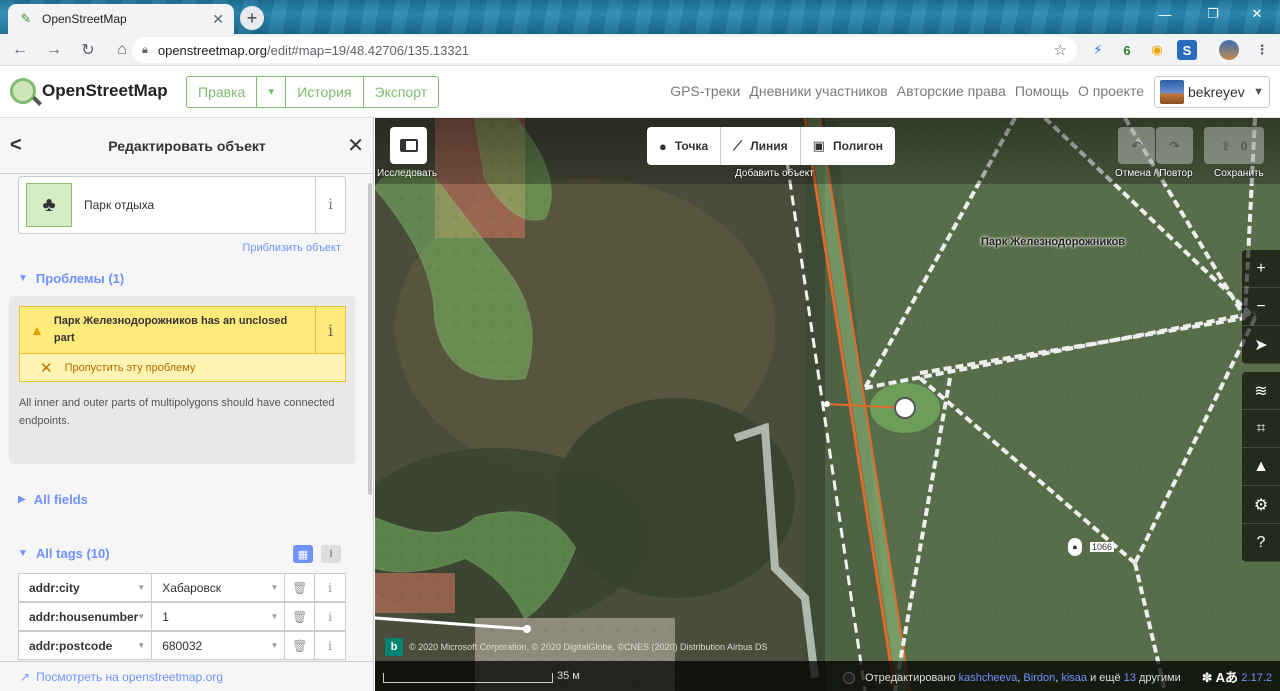  I want to click on map-controls: + − ➤, so click(1261, 307).